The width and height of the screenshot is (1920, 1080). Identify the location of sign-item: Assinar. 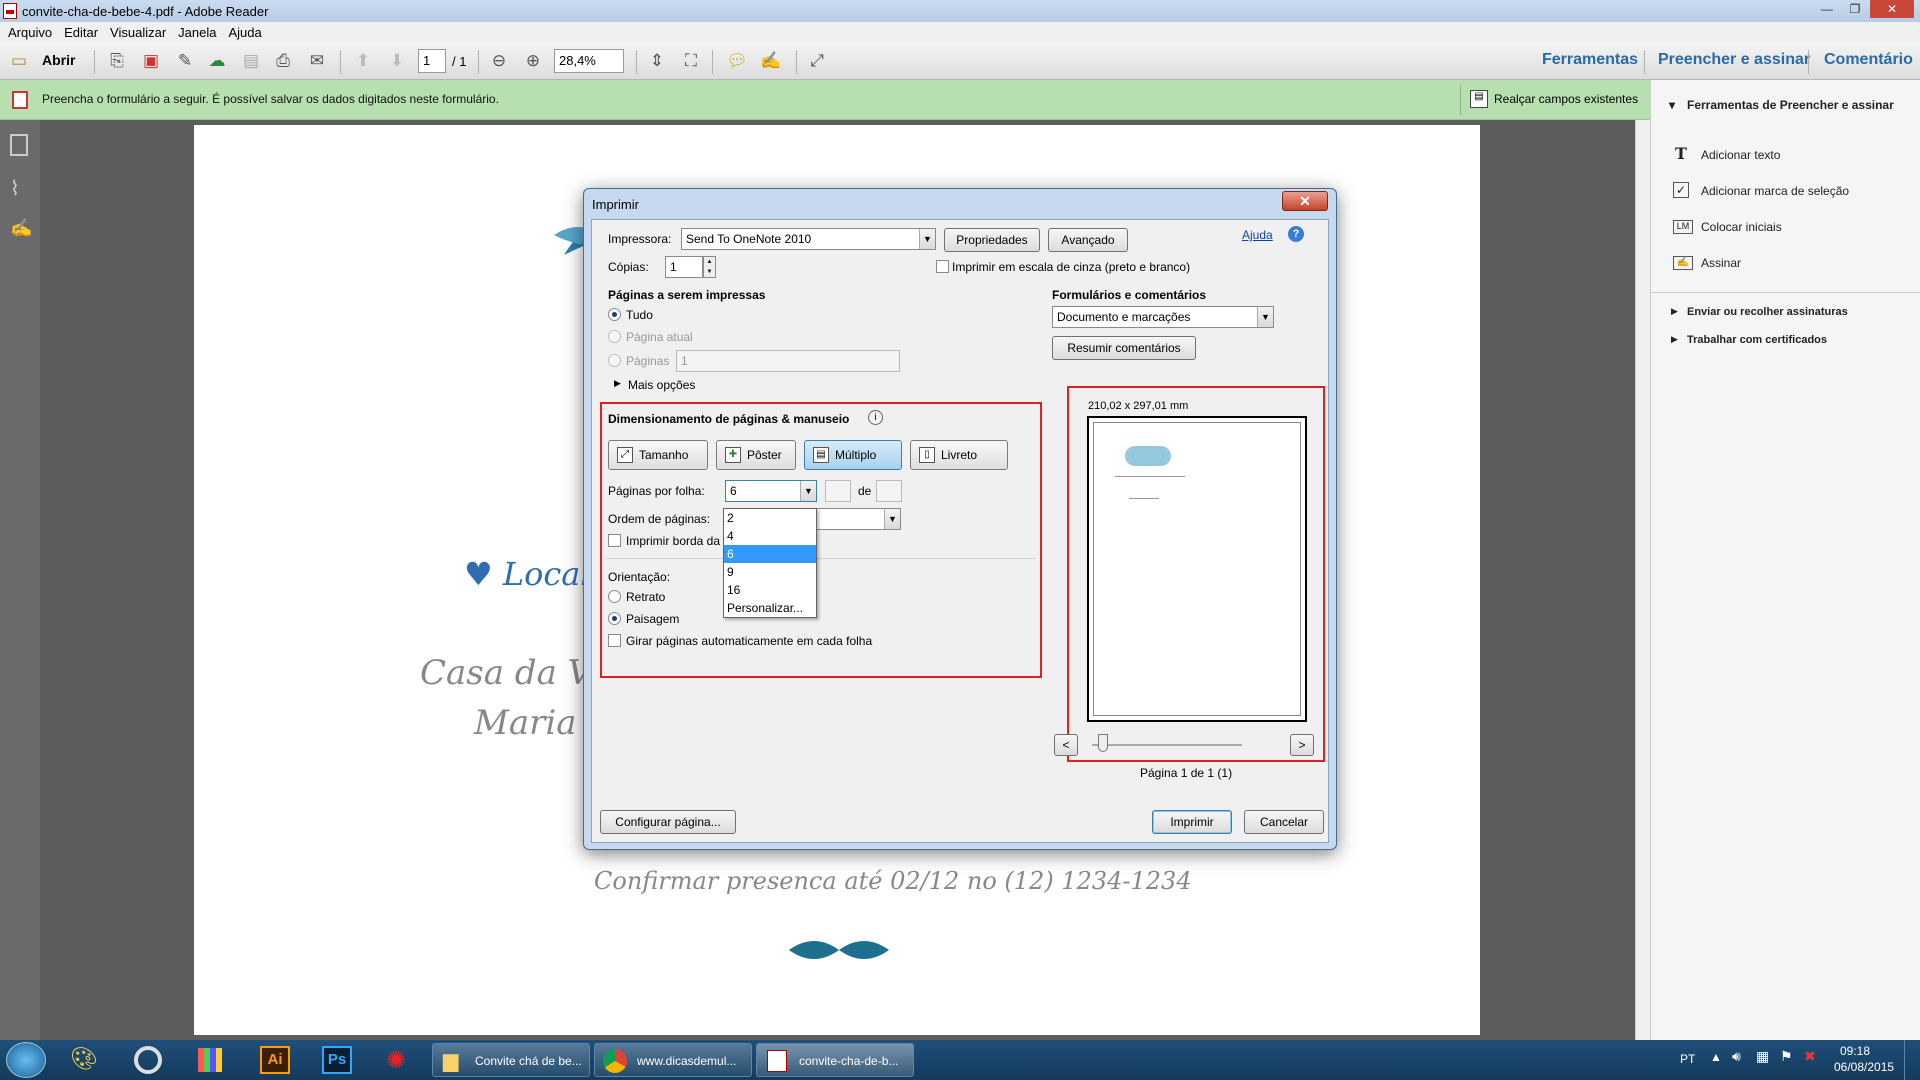
(1721, 263).